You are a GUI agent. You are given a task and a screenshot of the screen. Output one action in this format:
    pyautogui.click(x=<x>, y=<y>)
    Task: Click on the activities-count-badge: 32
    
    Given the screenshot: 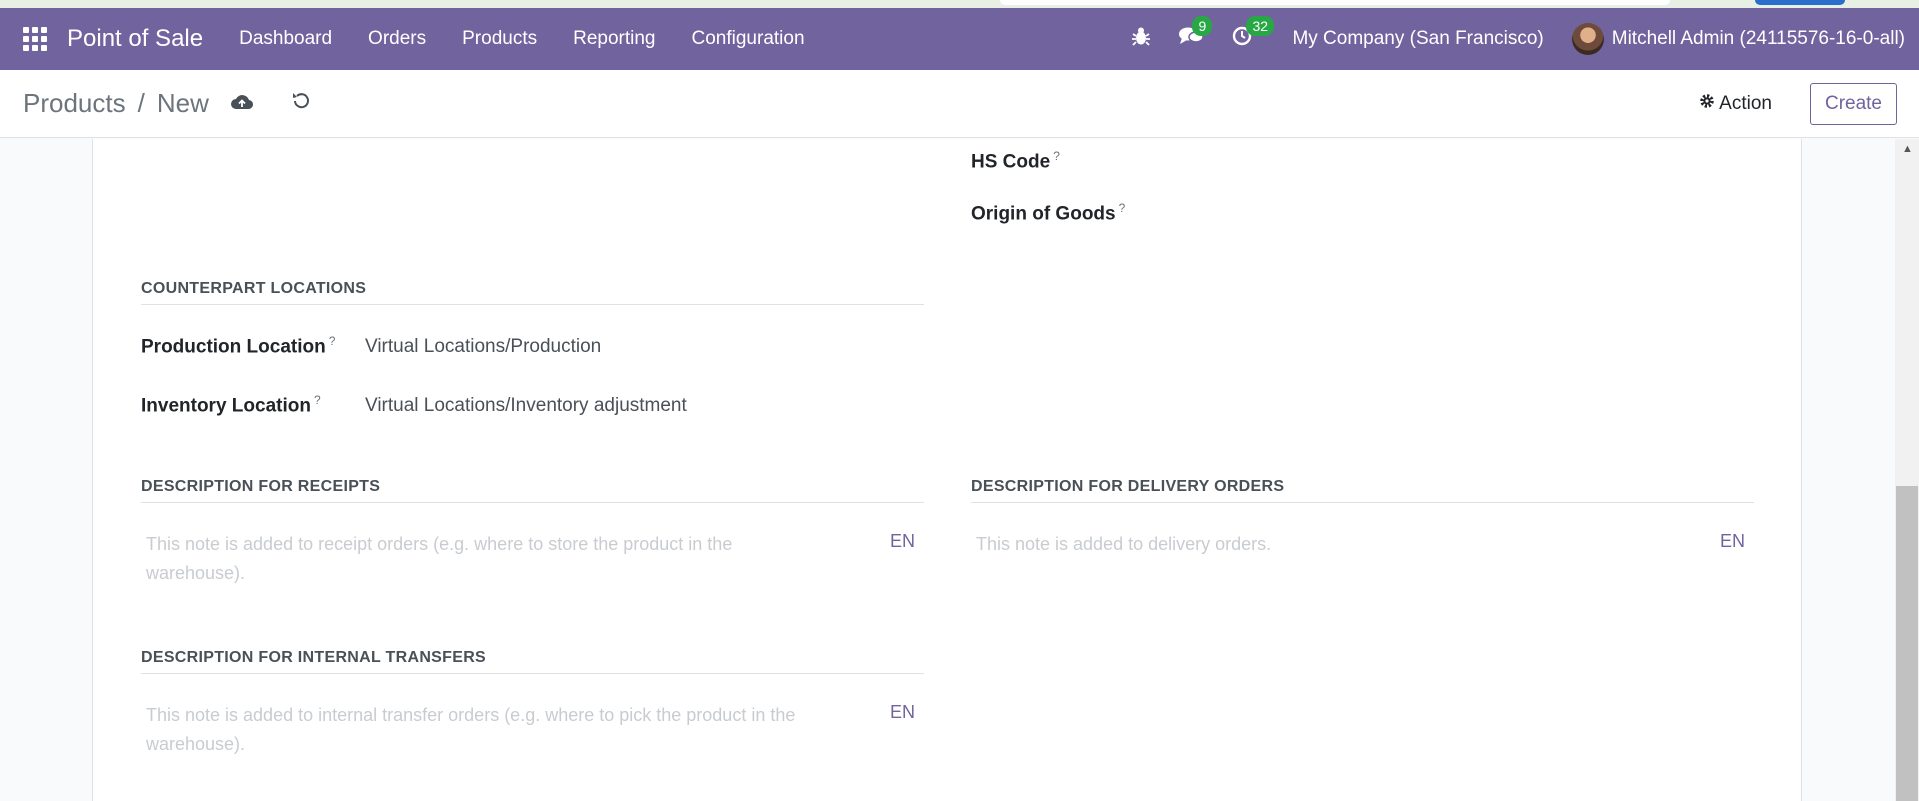 What is the action you would take?
    pyautogui.click(x=1260, y=26)
    